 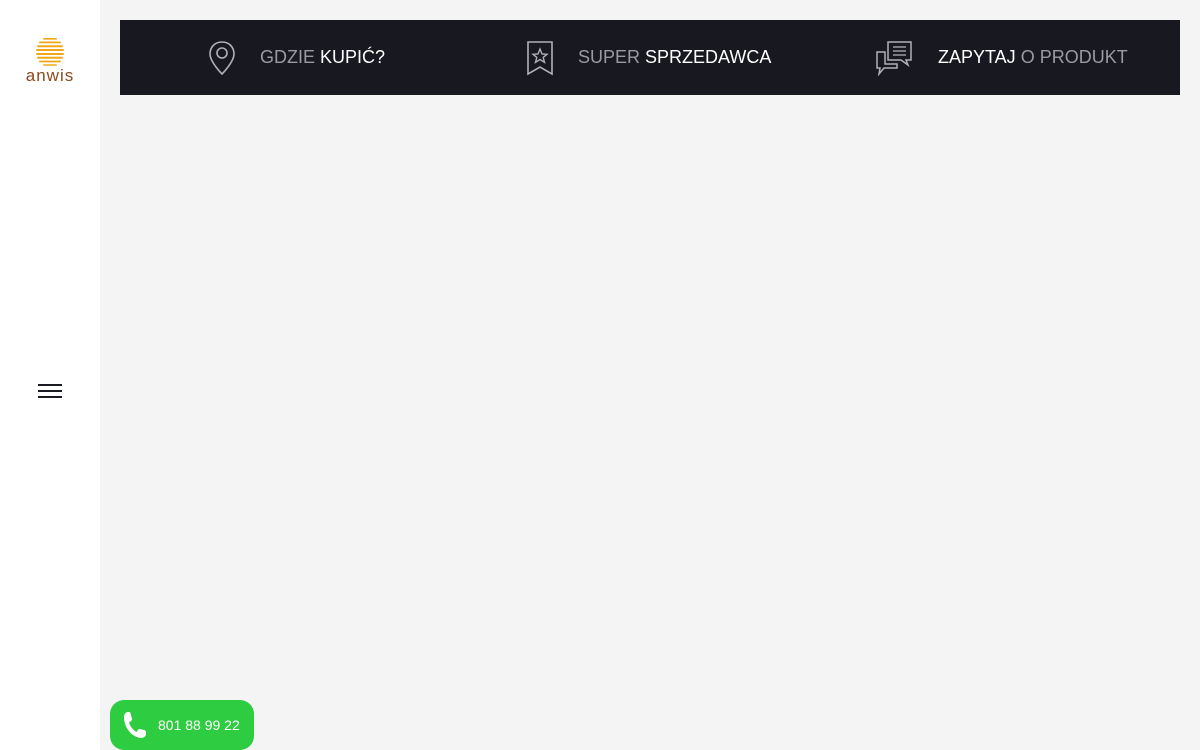 I want to click on ask-about-product-link: ZAPYTAJ O PRODUKT, so click(x=1001, y=57).